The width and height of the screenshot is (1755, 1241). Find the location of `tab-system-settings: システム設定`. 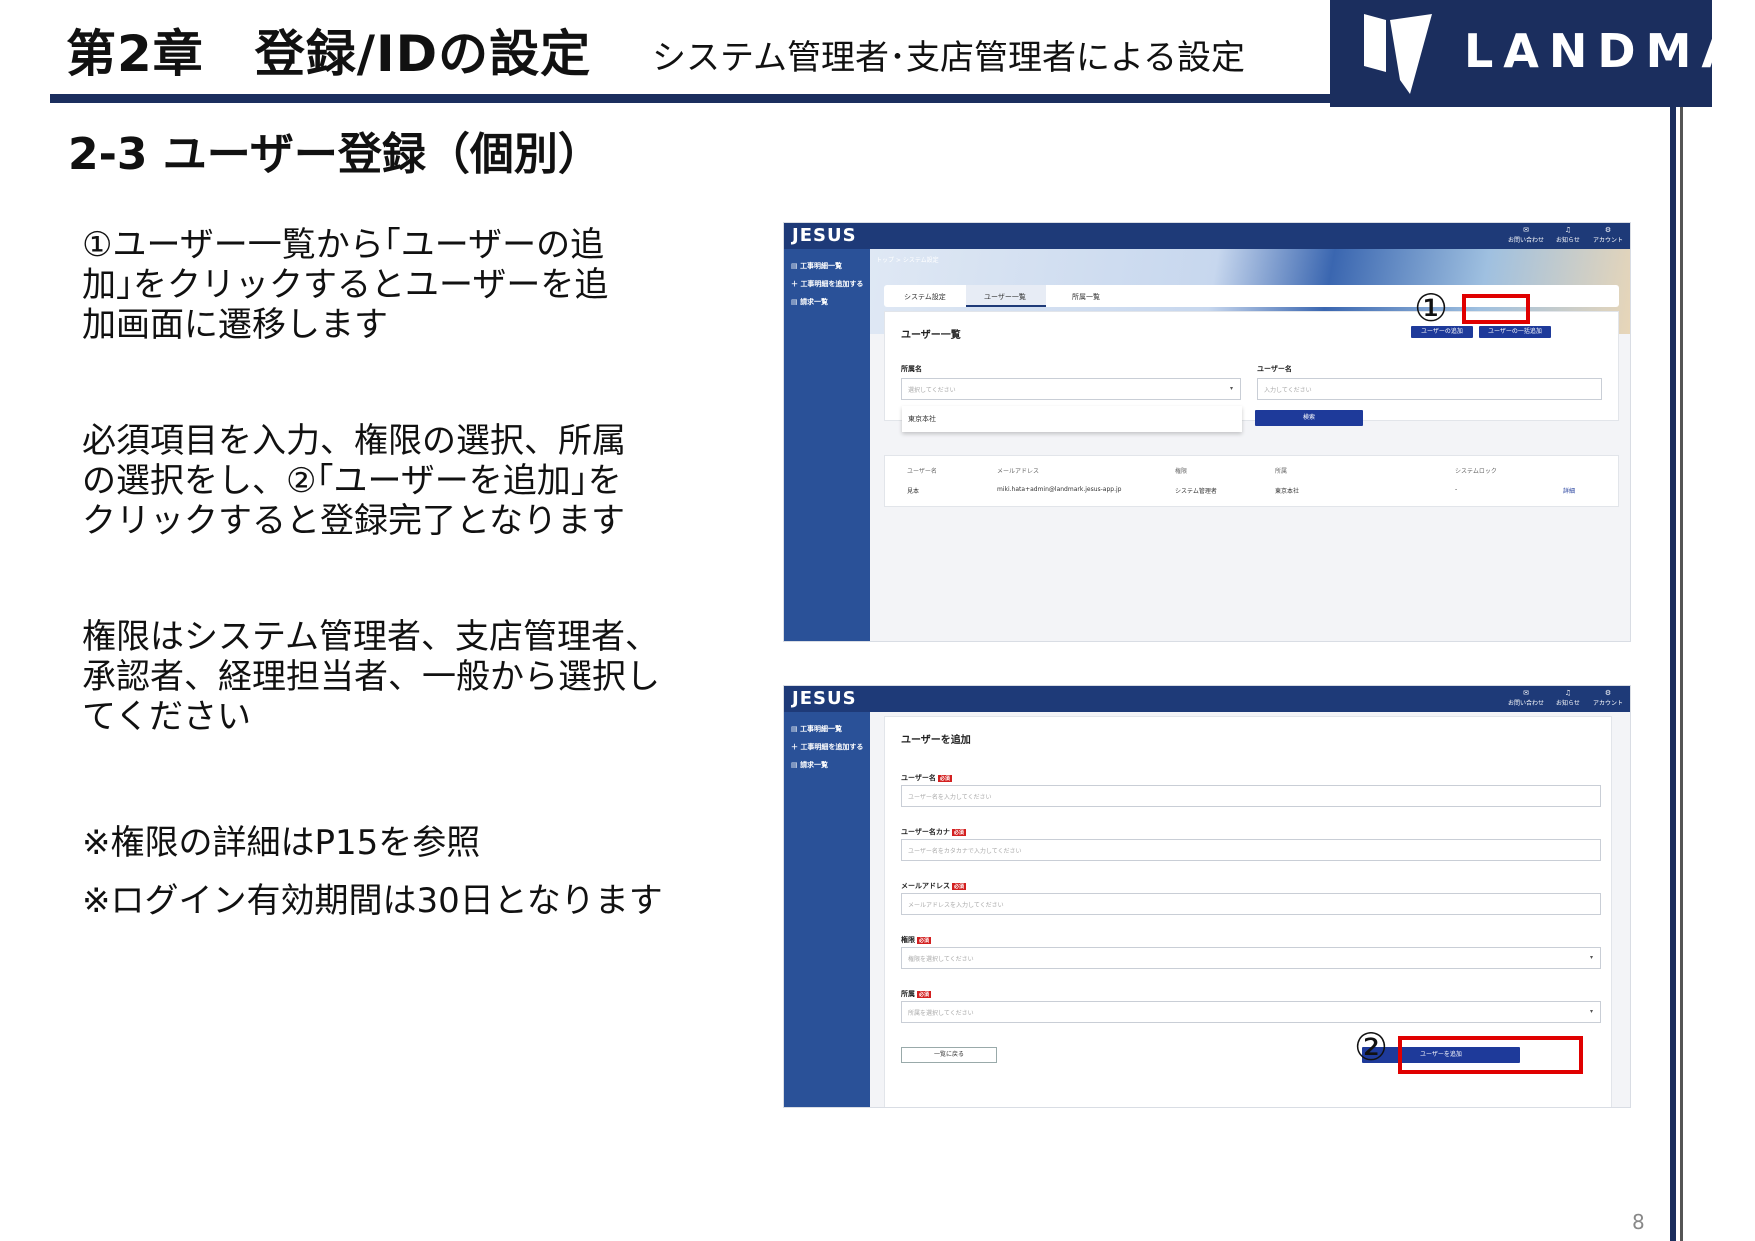

tab-system-settings: システム設定 is located at coordinates (925, 297).